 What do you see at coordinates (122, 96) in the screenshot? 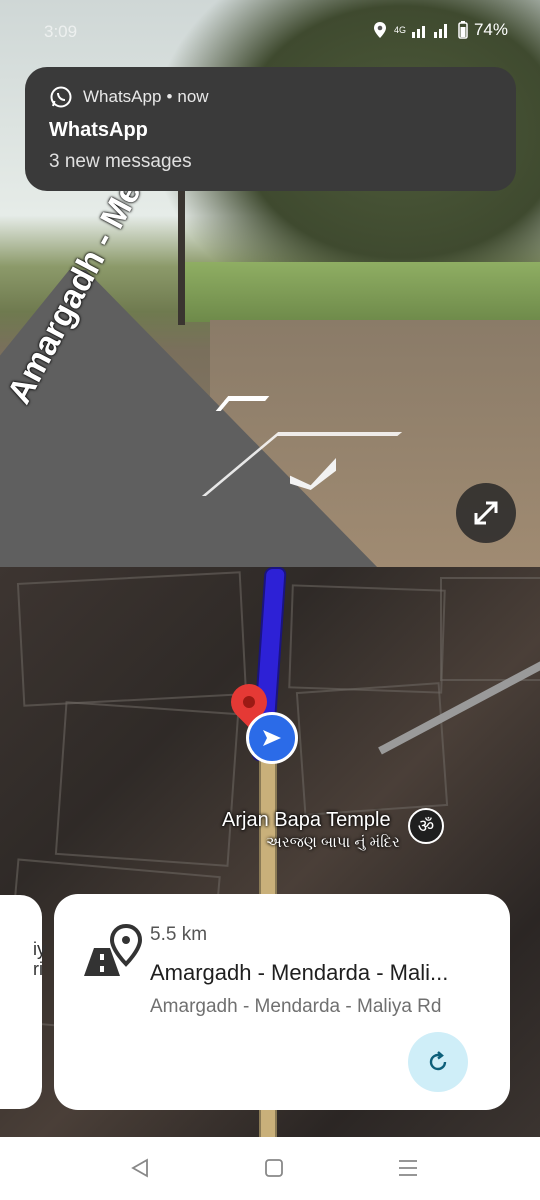
I see `notification-app-name: WhatsApp` at bounding box center [122, 96].